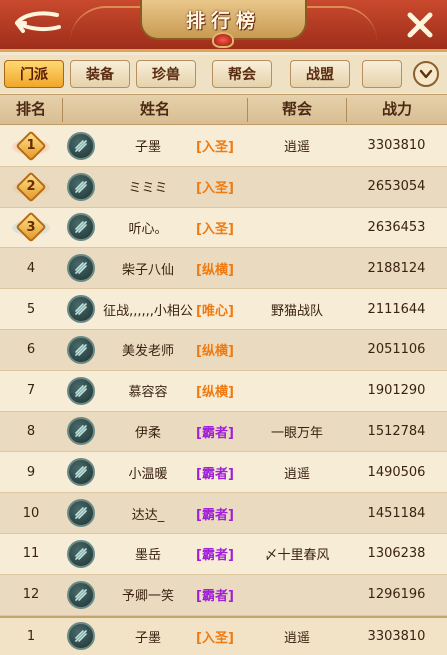 This screenshot has width=447, height=655. I want to click on combat-power: 2188124, so click(396, 268).